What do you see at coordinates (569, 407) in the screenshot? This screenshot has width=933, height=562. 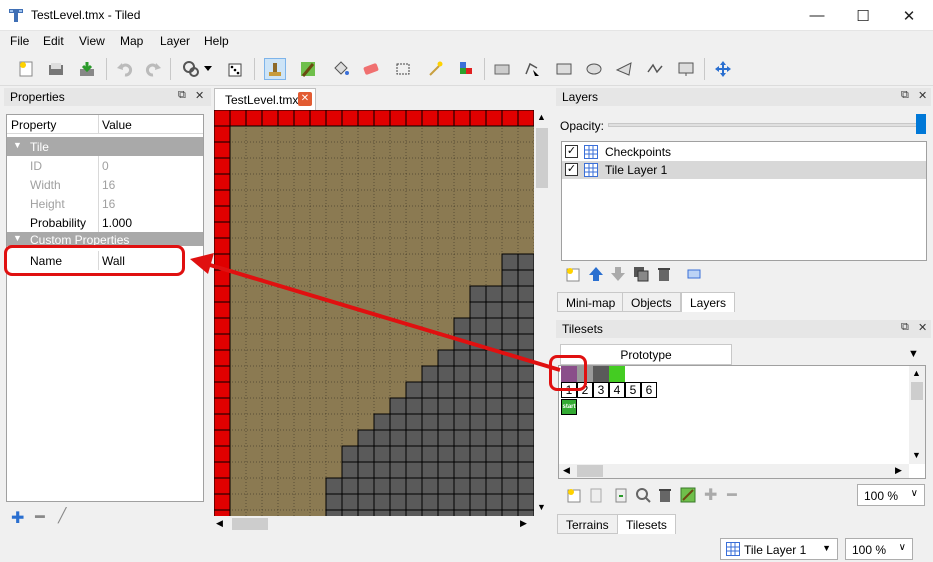 I see `tile-start: start` at bounding box center [569, 407].